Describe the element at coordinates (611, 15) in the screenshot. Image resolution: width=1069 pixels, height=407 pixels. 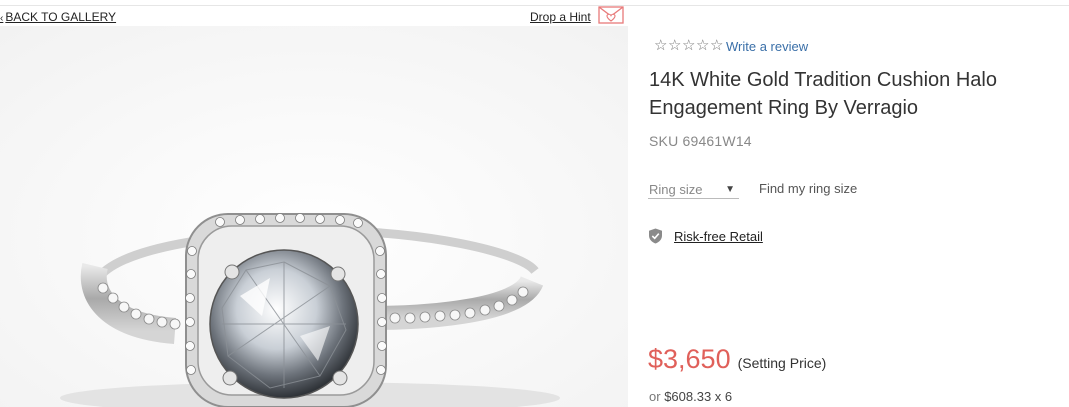
I see `envelope-heart-icon` at that location.